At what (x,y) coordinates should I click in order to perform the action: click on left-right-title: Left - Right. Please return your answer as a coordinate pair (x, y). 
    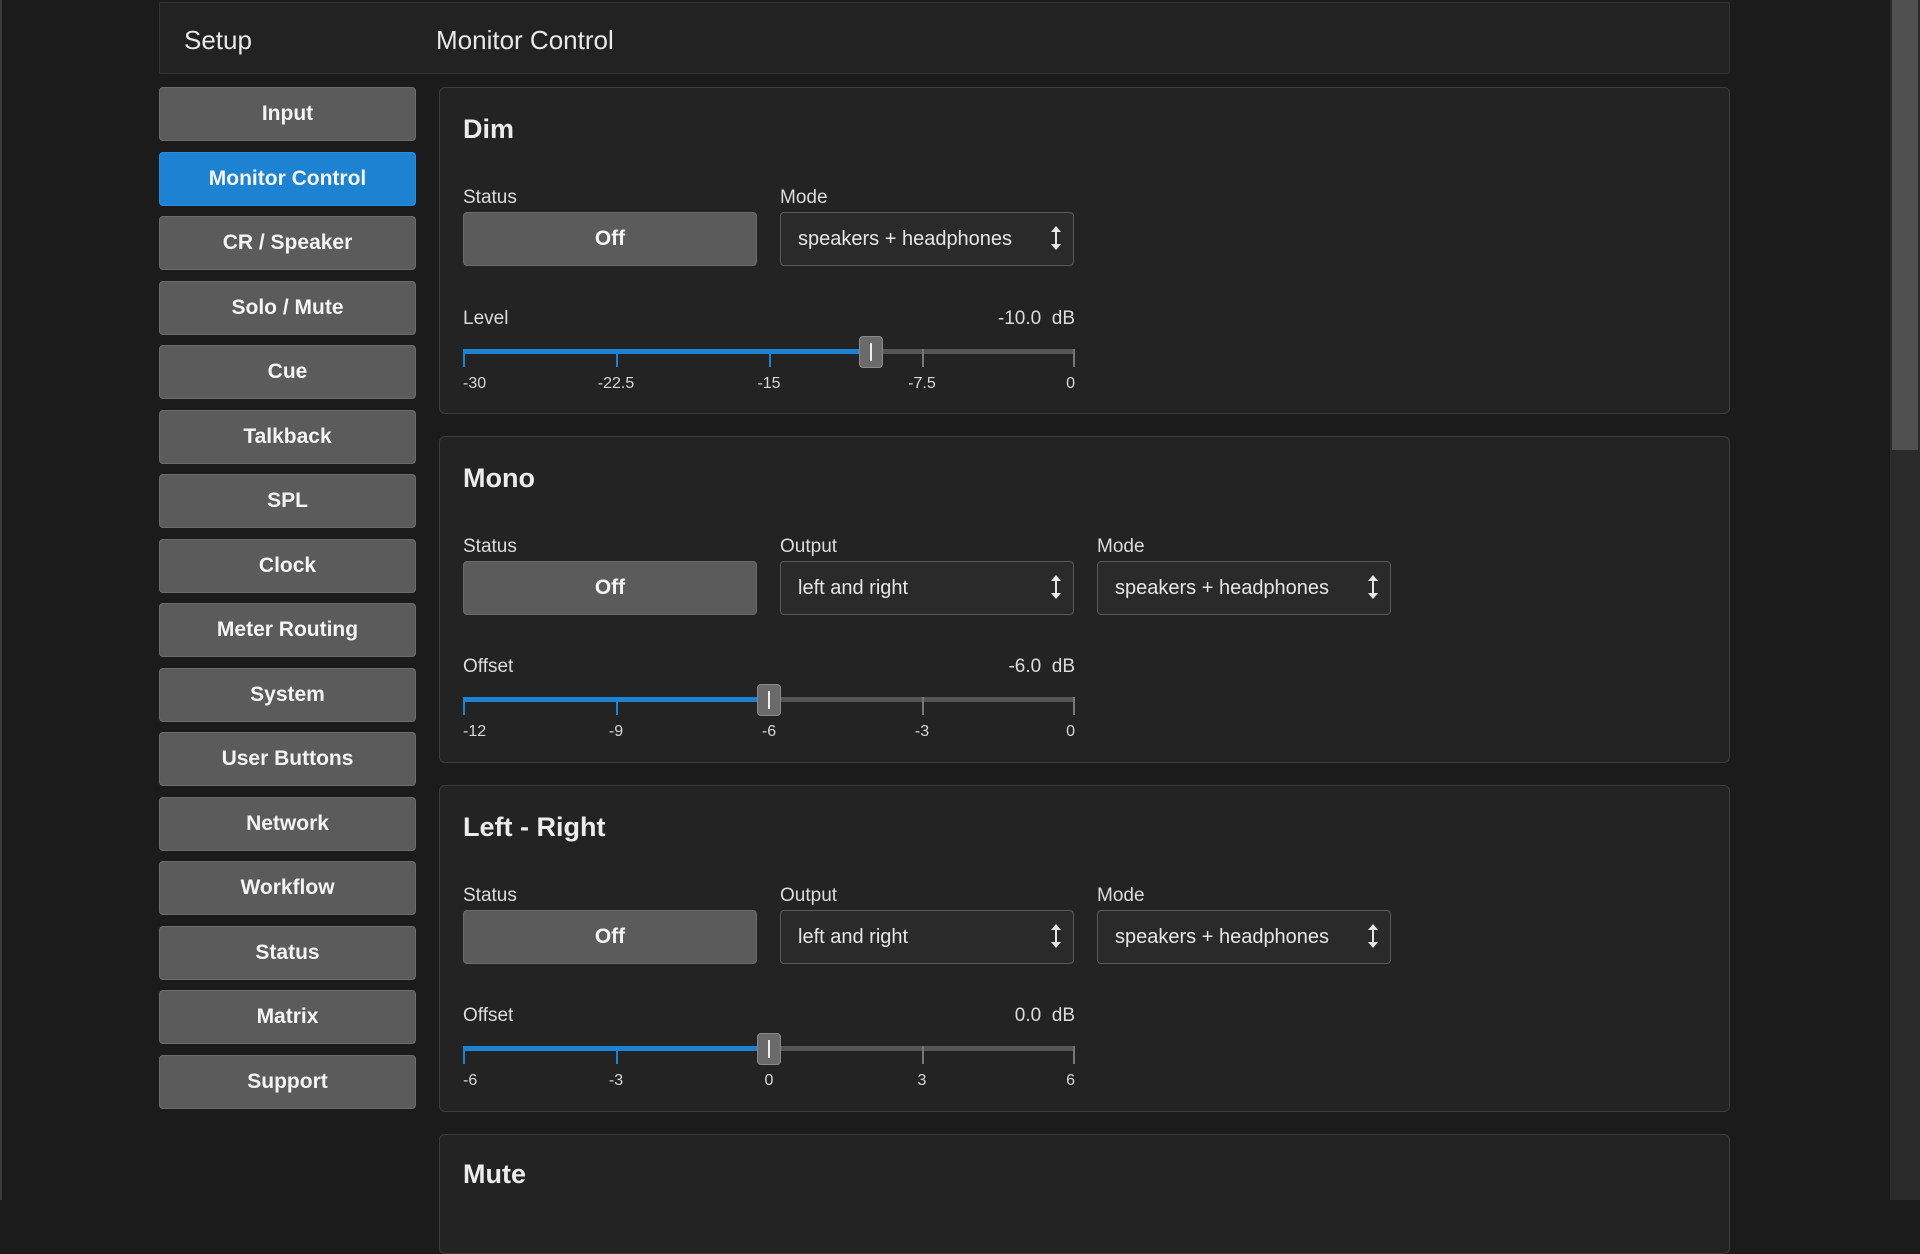
    Looking at the image, I should click on (534, 827).